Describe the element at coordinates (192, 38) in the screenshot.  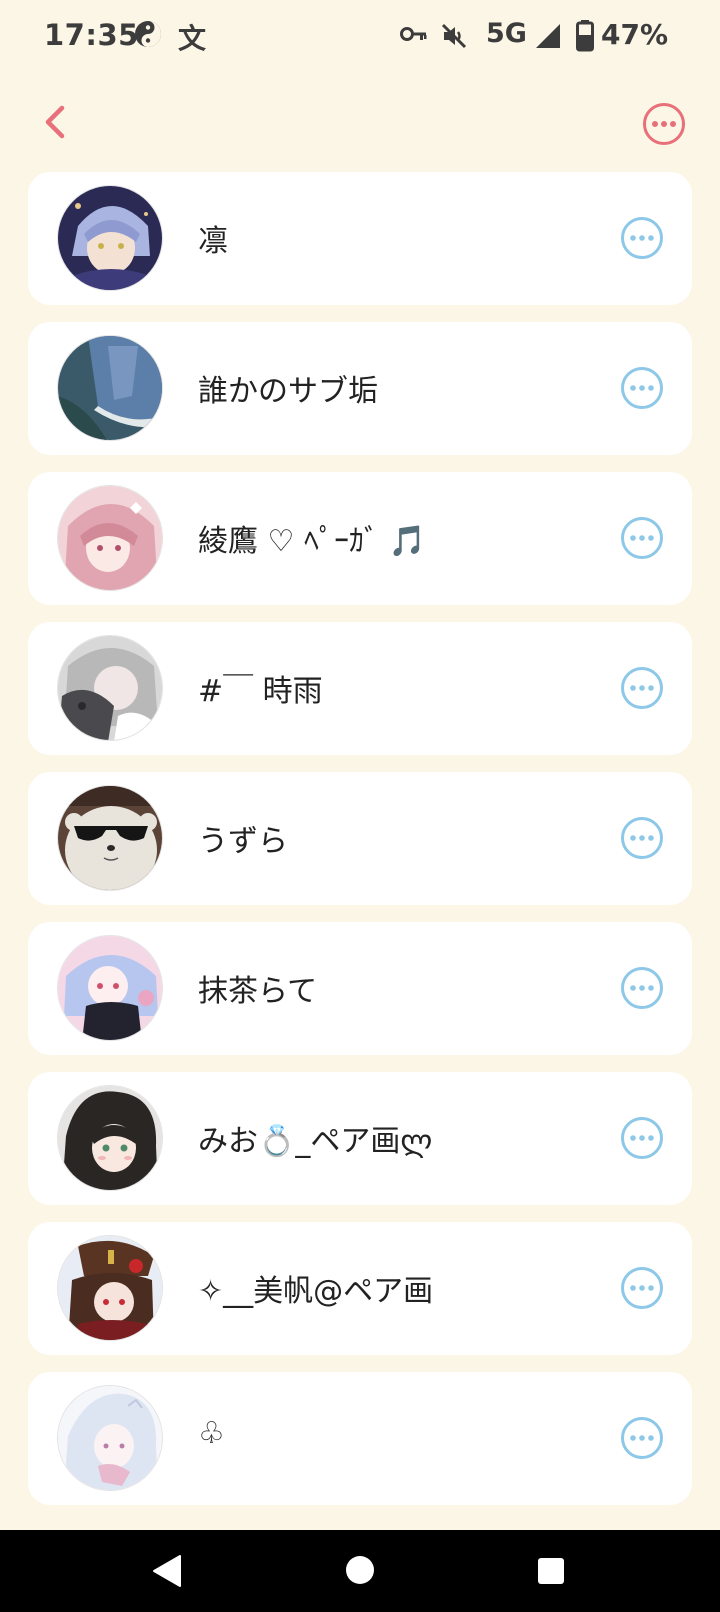
I see `language-icon: 文` at that location.